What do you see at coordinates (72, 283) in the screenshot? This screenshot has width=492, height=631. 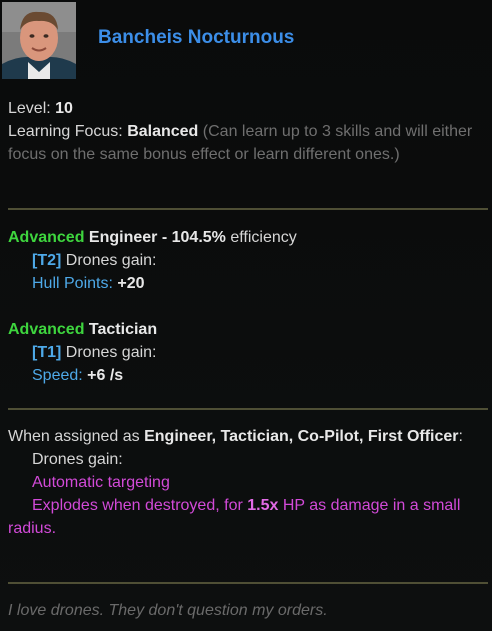 I see `skill-stat-label: Hull Points:` at bounding box center [72, 283].